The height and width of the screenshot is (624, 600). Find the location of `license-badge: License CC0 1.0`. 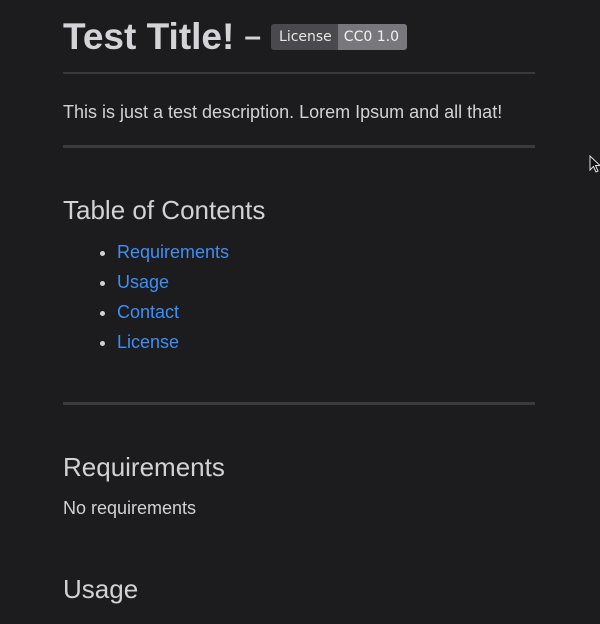

license-badge: License CC0 1.0 is located at coordinates (339, 37).